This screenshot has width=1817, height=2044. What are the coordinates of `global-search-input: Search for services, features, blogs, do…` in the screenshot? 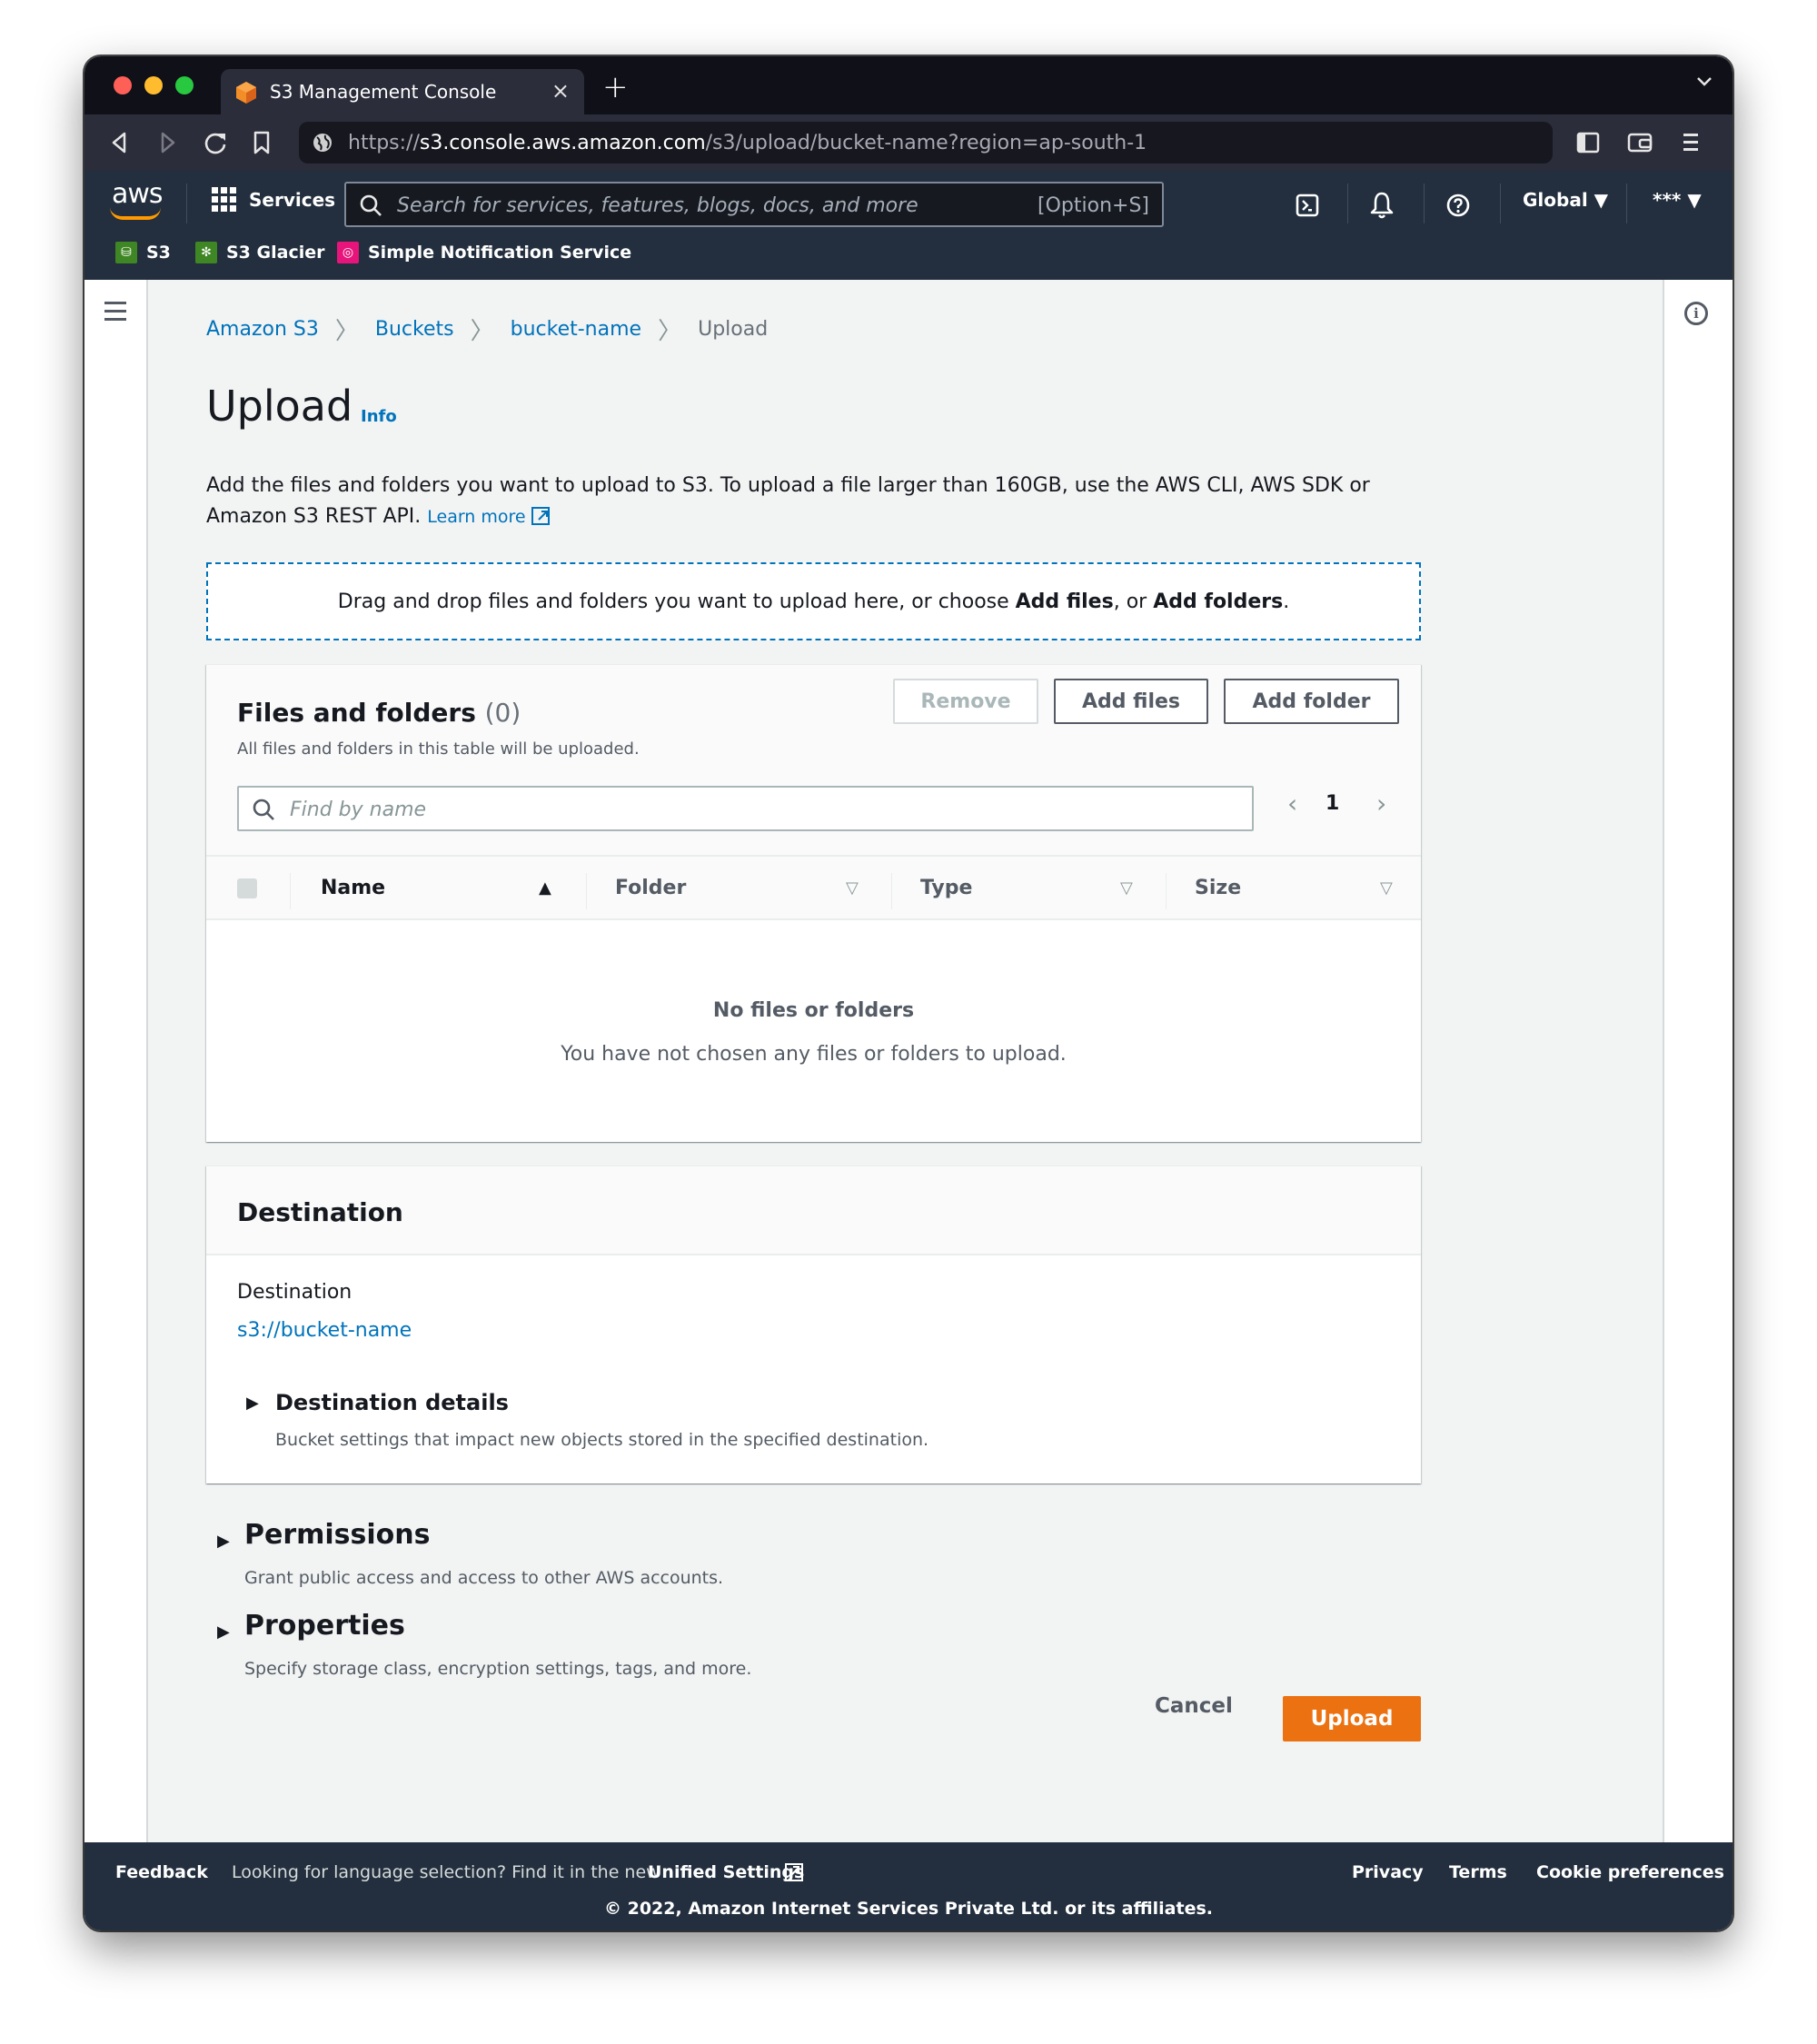 It's located at (754, 205).